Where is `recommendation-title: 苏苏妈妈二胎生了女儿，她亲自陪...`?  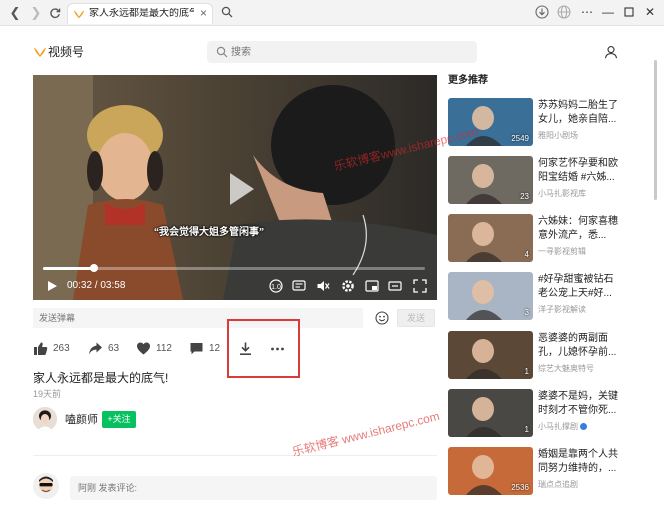
recommendation-title: 苏苏妈妈二胎生了女儿，她亲自陪... is located at coordinates (579, 113).